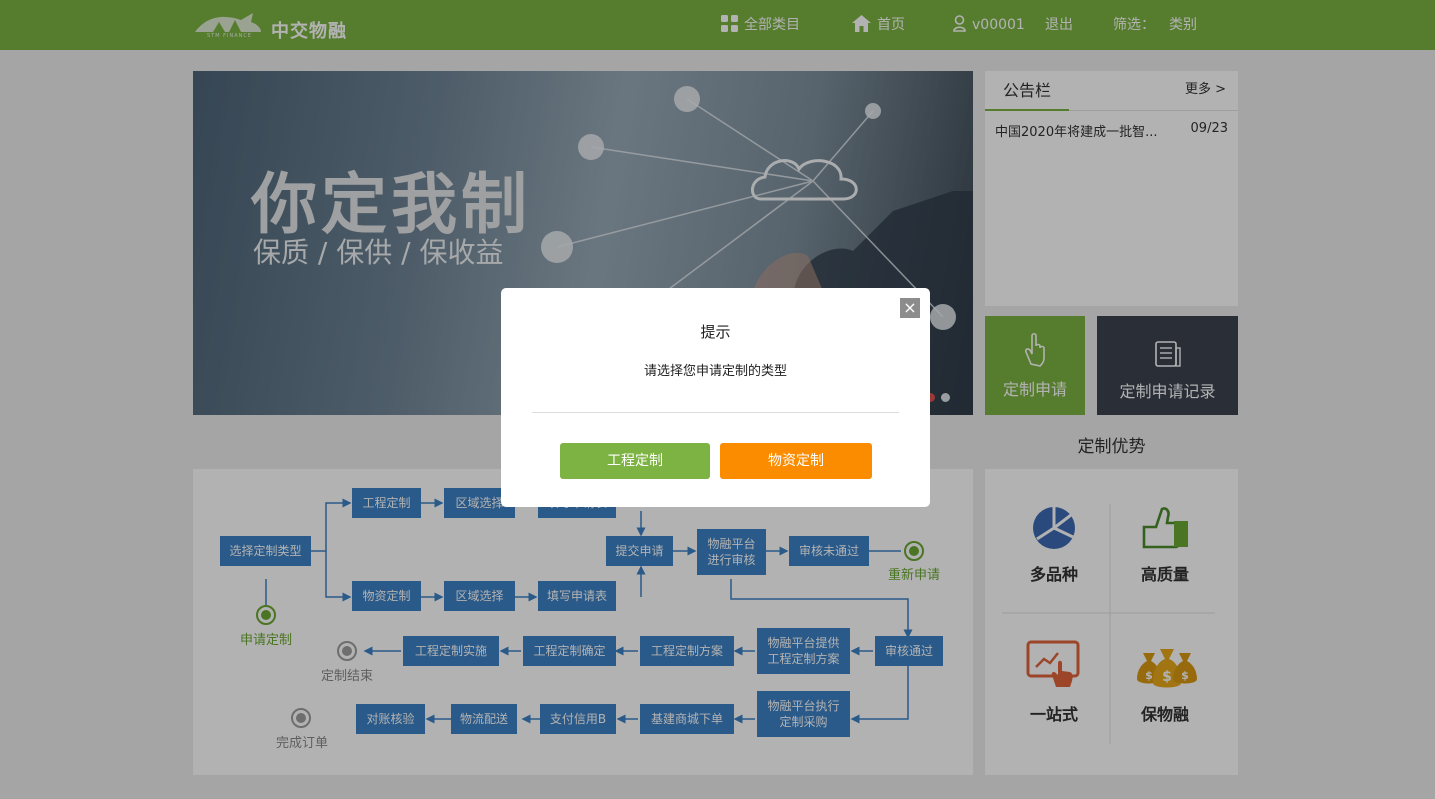 The width and height of the screenshot is (1435, 799). What do you see at coordinates (715, 332) in the screenshot?
I see `dialog-title: 提示` at bounding box center [715, 332].